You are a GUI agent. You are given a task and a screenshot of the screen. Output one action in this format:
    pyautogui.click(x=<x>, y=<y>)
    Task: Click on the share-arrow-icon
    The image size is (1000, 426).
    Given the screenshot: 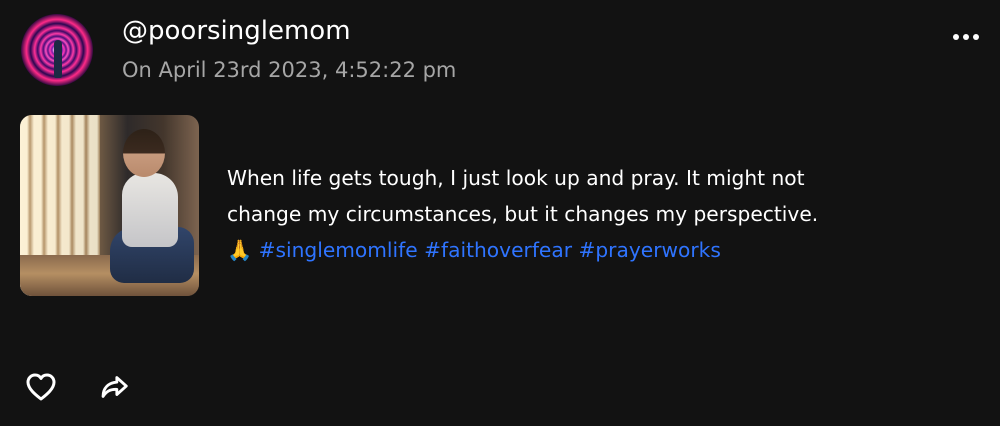 What is the action you would take?
    pyautogui.click(x=114, y=387)
    